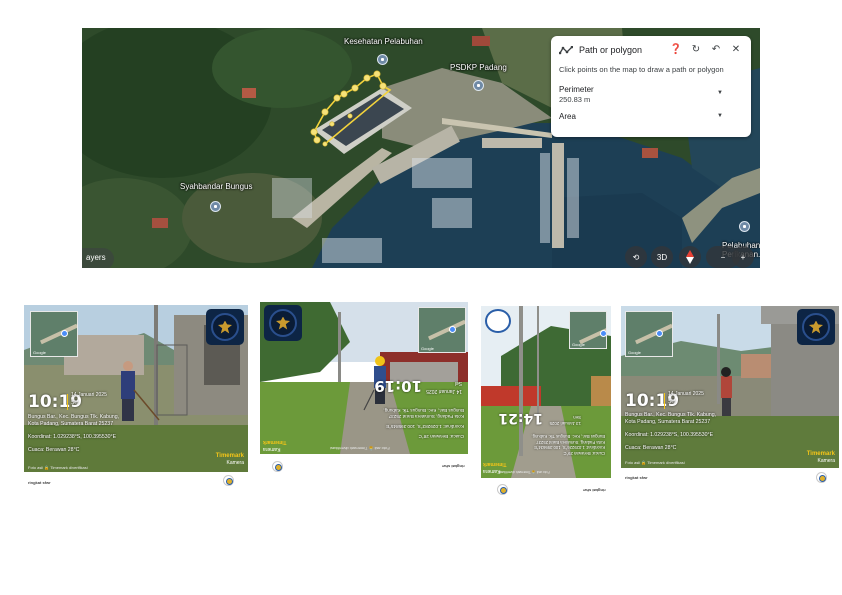 This screenshot has height=595, width=842. Describe the element at coordinates (611, 50) in the screenshot. I see `panel-title: Path or polygon` at that location.